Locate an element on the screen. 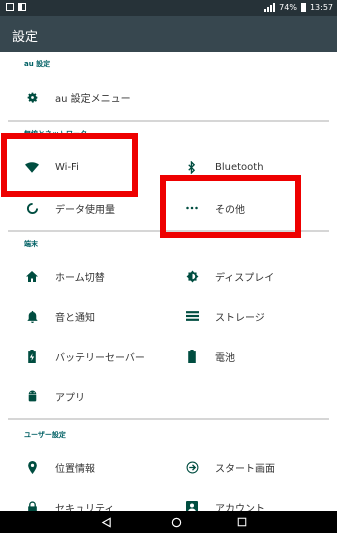 Image resolution: width=337 pixels, height=533 pixels. brightness-icon is located at coordinates (192, 276).